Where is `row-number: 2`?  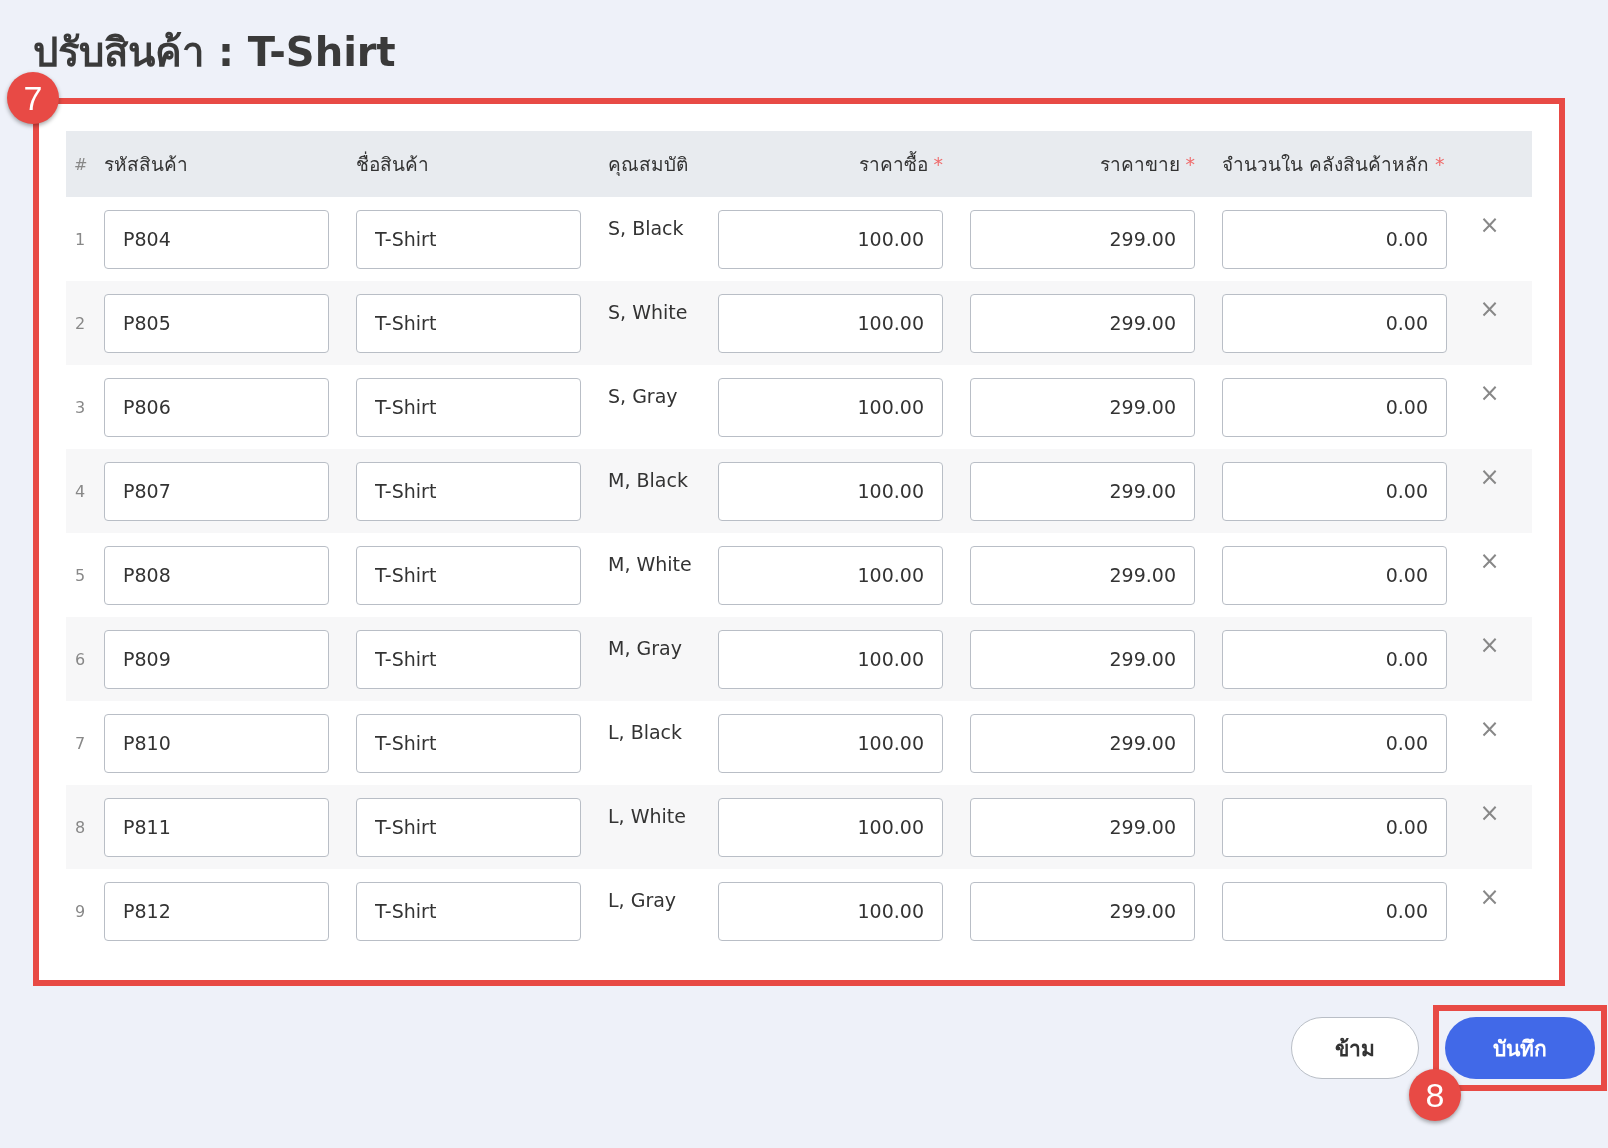 row-number: 2 is located at coordinates (80, 323).